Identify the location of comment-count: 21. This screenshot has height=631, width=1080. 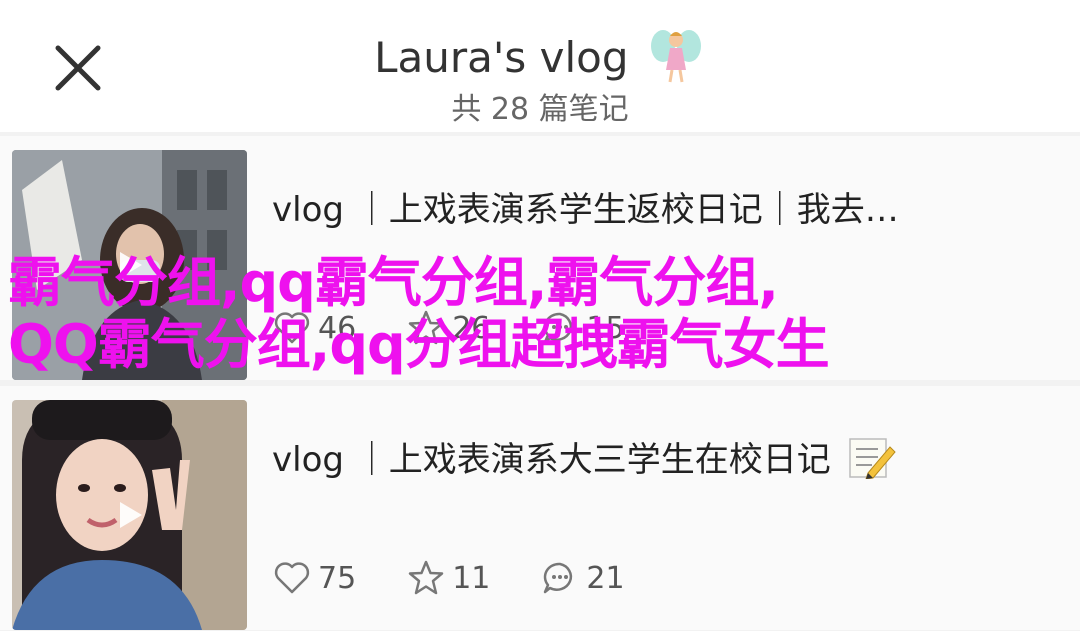
(605, 578).